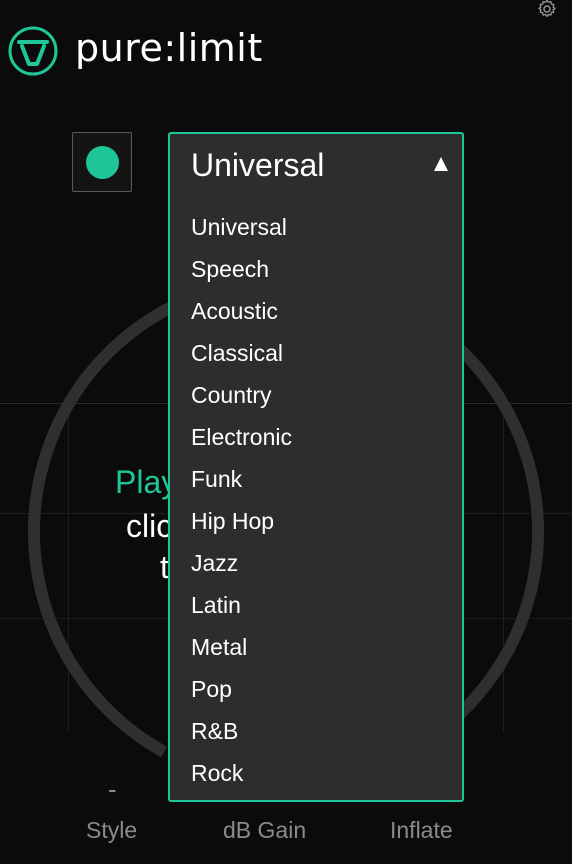 Image resolution: width=572 pixels, height=864 pixels. What do you see at coordinates (316, 605) in the screenshot?
I see `dropdown-option: Latin` at bounding box center [316, 605].